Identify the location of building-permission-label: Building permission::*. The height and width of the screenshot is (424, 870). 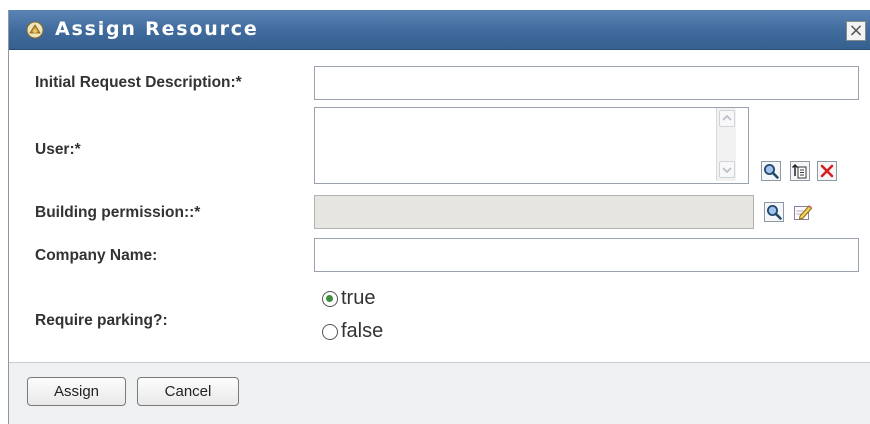
(118, 212).